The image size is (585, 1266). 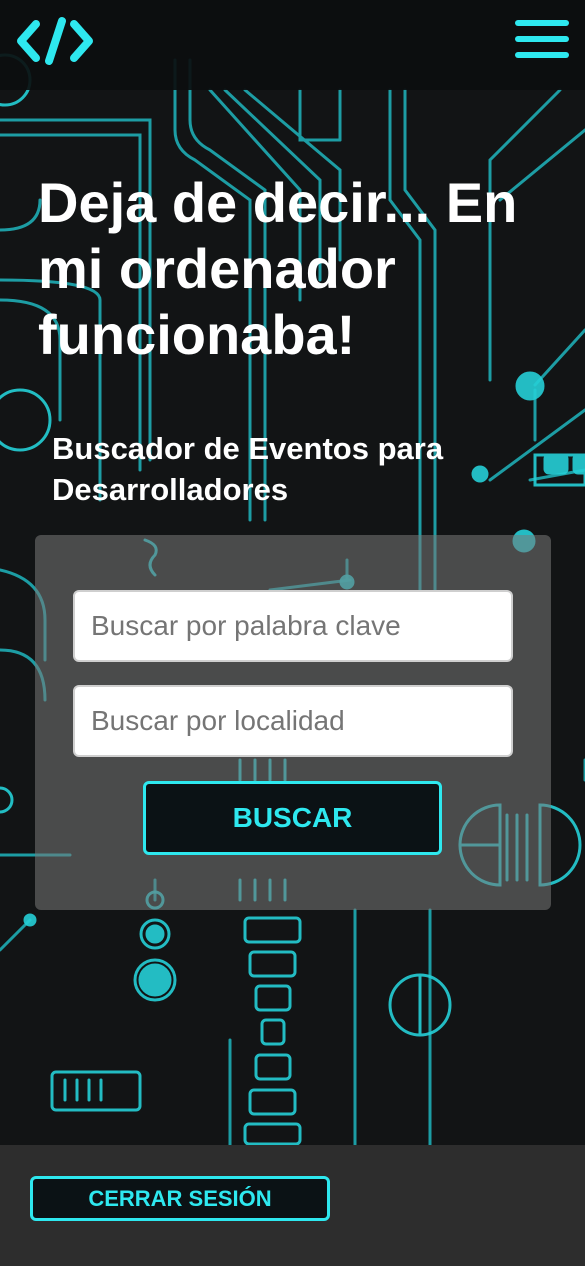 What do you see at coordinates (292, 818) in the screenshot?
I see `search-button: BUSCAR` at bounding box center [292, 818].